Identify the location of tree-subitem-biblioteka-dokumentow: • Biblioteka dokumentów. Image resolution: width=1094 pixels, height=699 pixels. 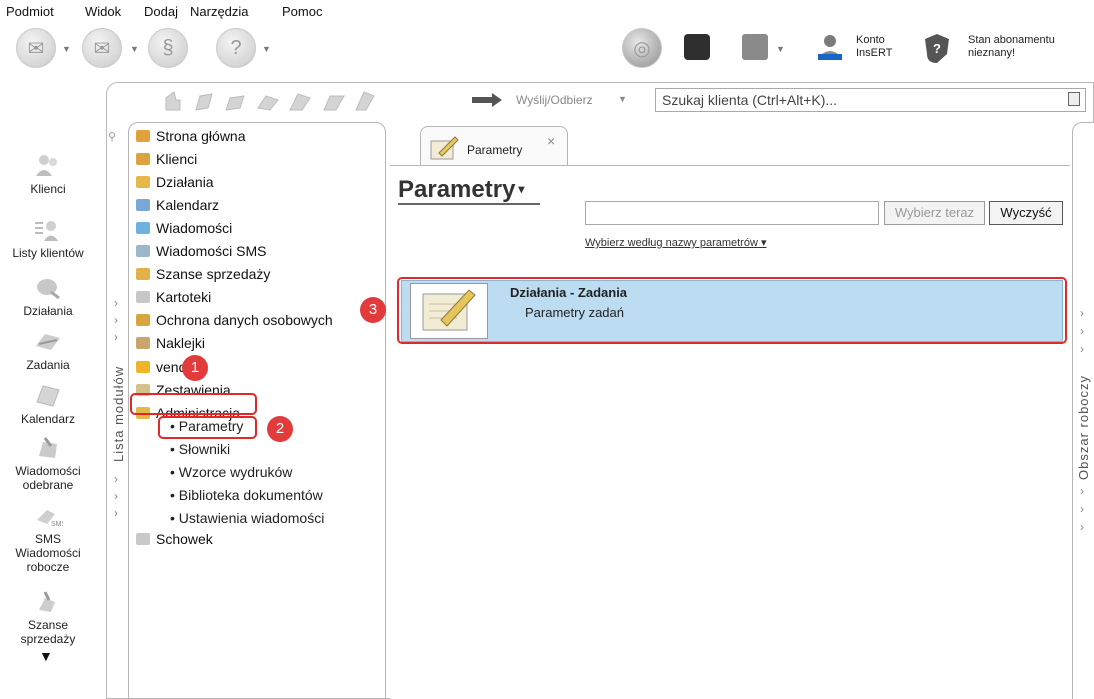
(246, 495).